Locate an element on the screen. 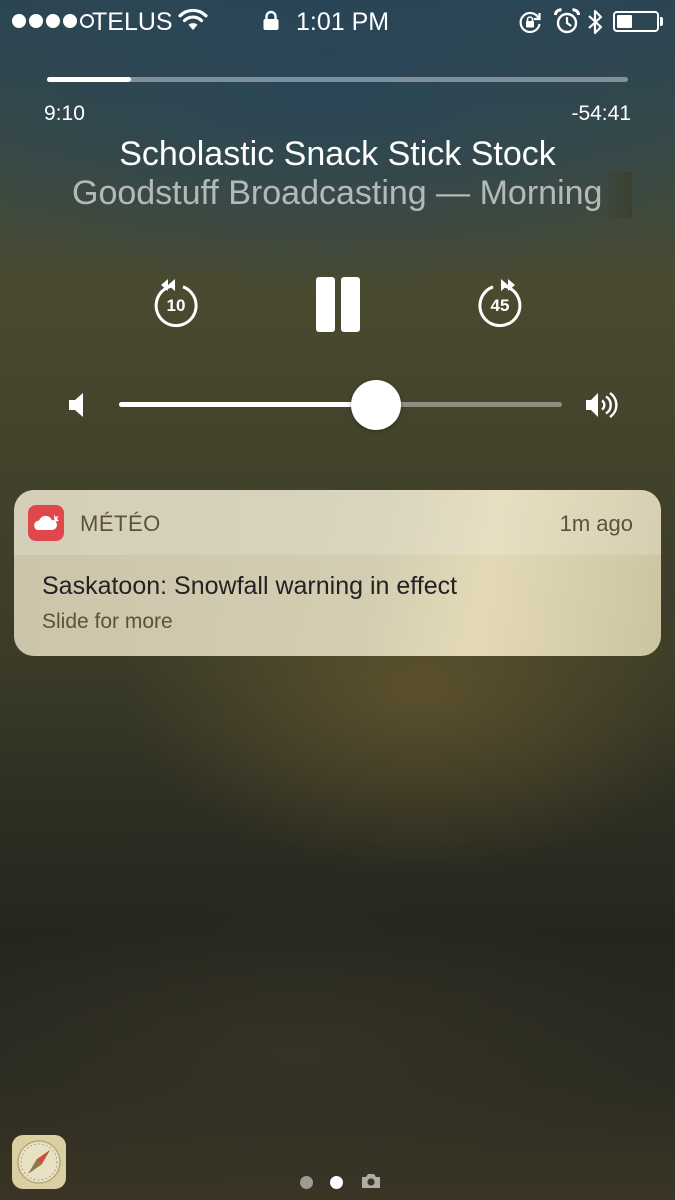 The height and width of the screenshot is (1200, 675). bluetooth-icon is located at coordinates (595, 22).